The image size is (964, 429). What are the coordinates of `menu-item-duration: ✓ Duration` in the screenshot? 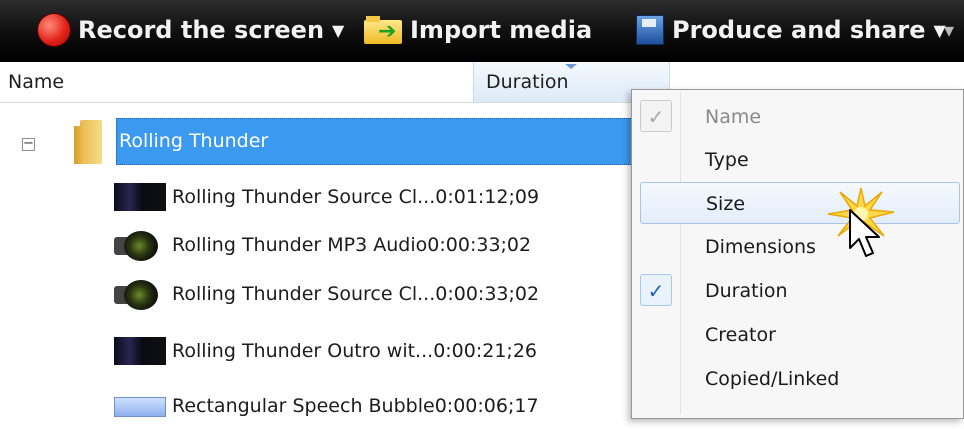 It's located at (797, 291).